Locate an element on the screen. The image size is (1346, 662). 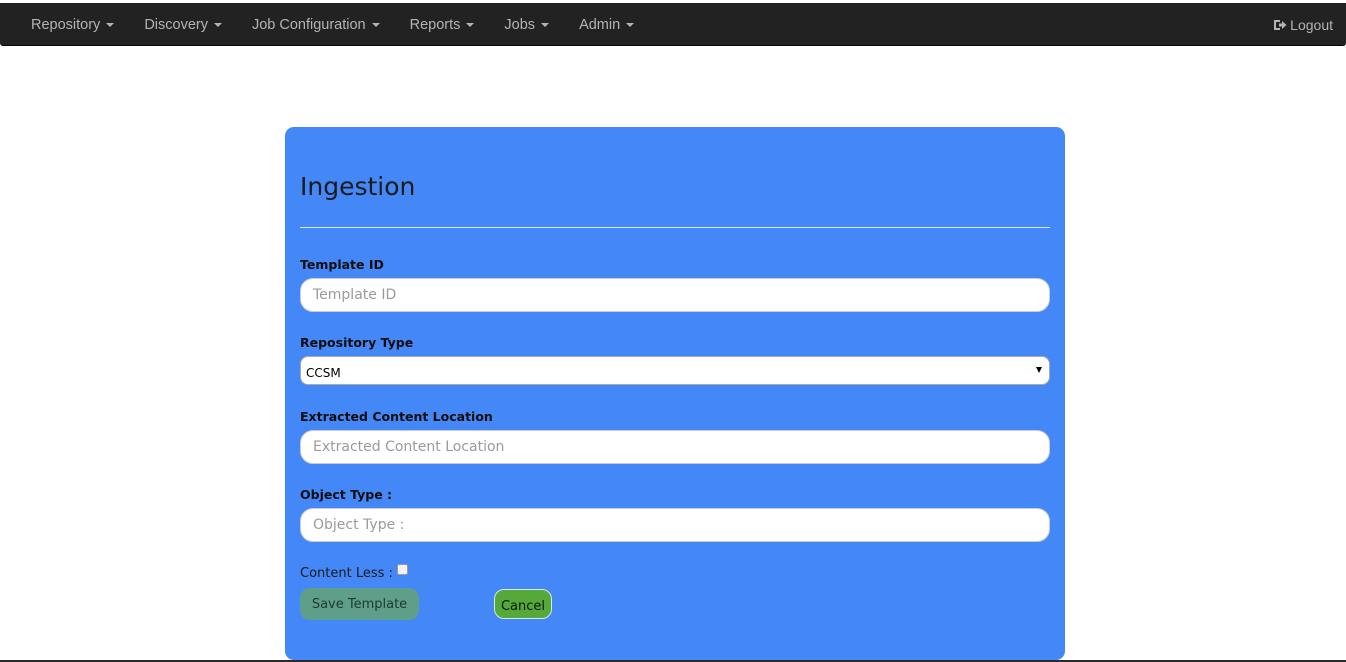
title-divider is located at coordinates (675, 227).